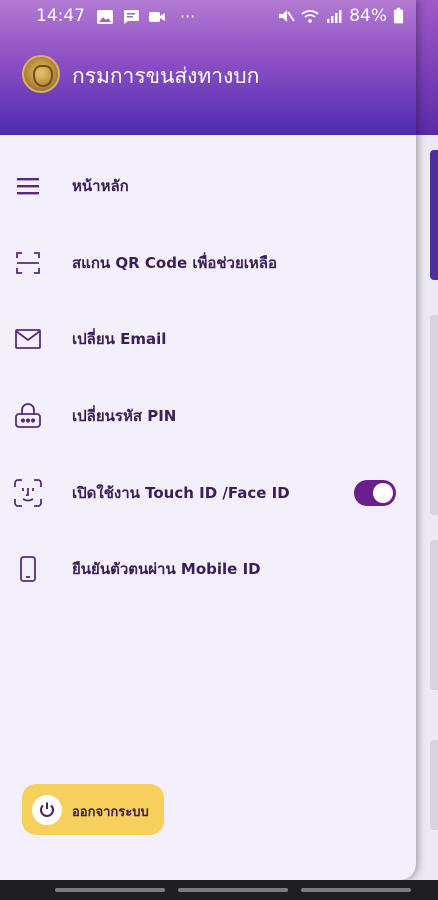 Image resolution: width=438 pixels, height=900 pixels. Describe the element at coordinates (119, 339) in the screenshot. I see `menu-label-change-email: เปลี่ยน Email` at that location.